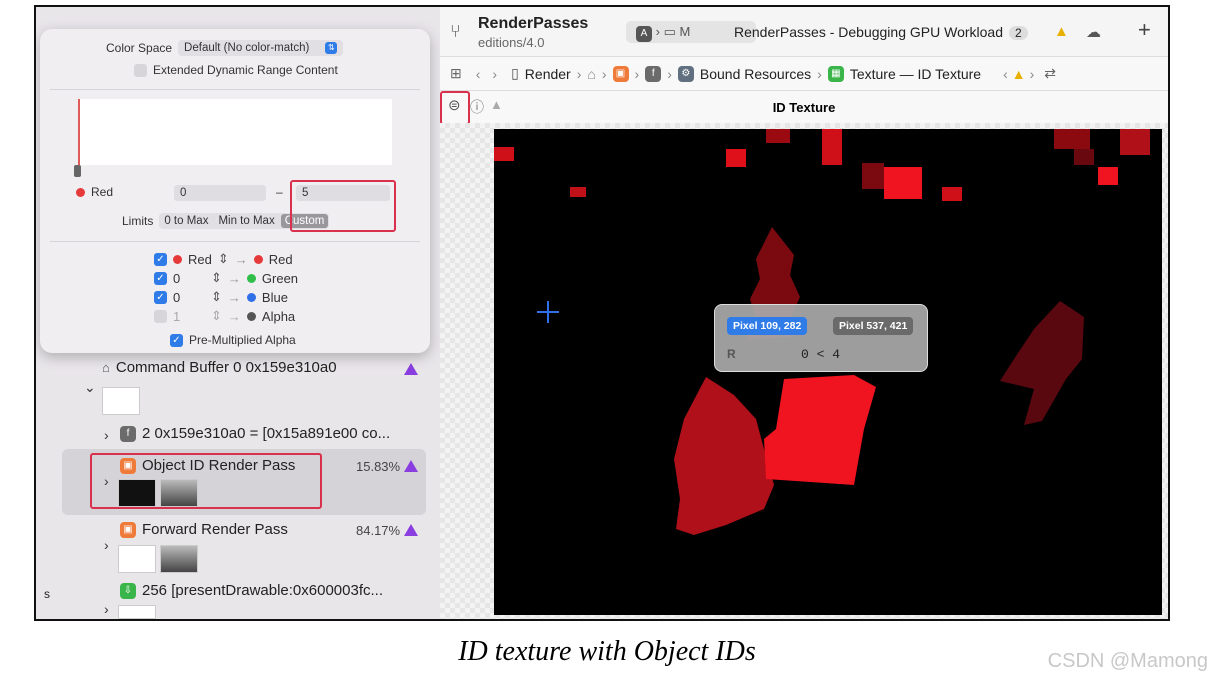 The image size is (1214, 680). What do you see at coordinates (820, 430) in the screenshot?
I see `object-shape` at bounding box center [820, 430].